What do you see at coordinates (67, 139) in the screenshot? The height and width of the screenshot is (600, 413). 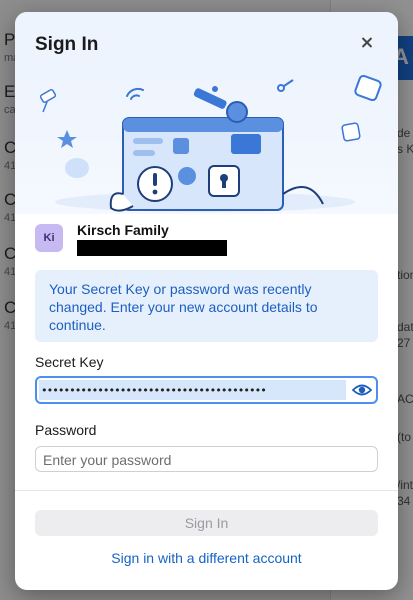 I see `star-icon` at bounding box center [67, 139].